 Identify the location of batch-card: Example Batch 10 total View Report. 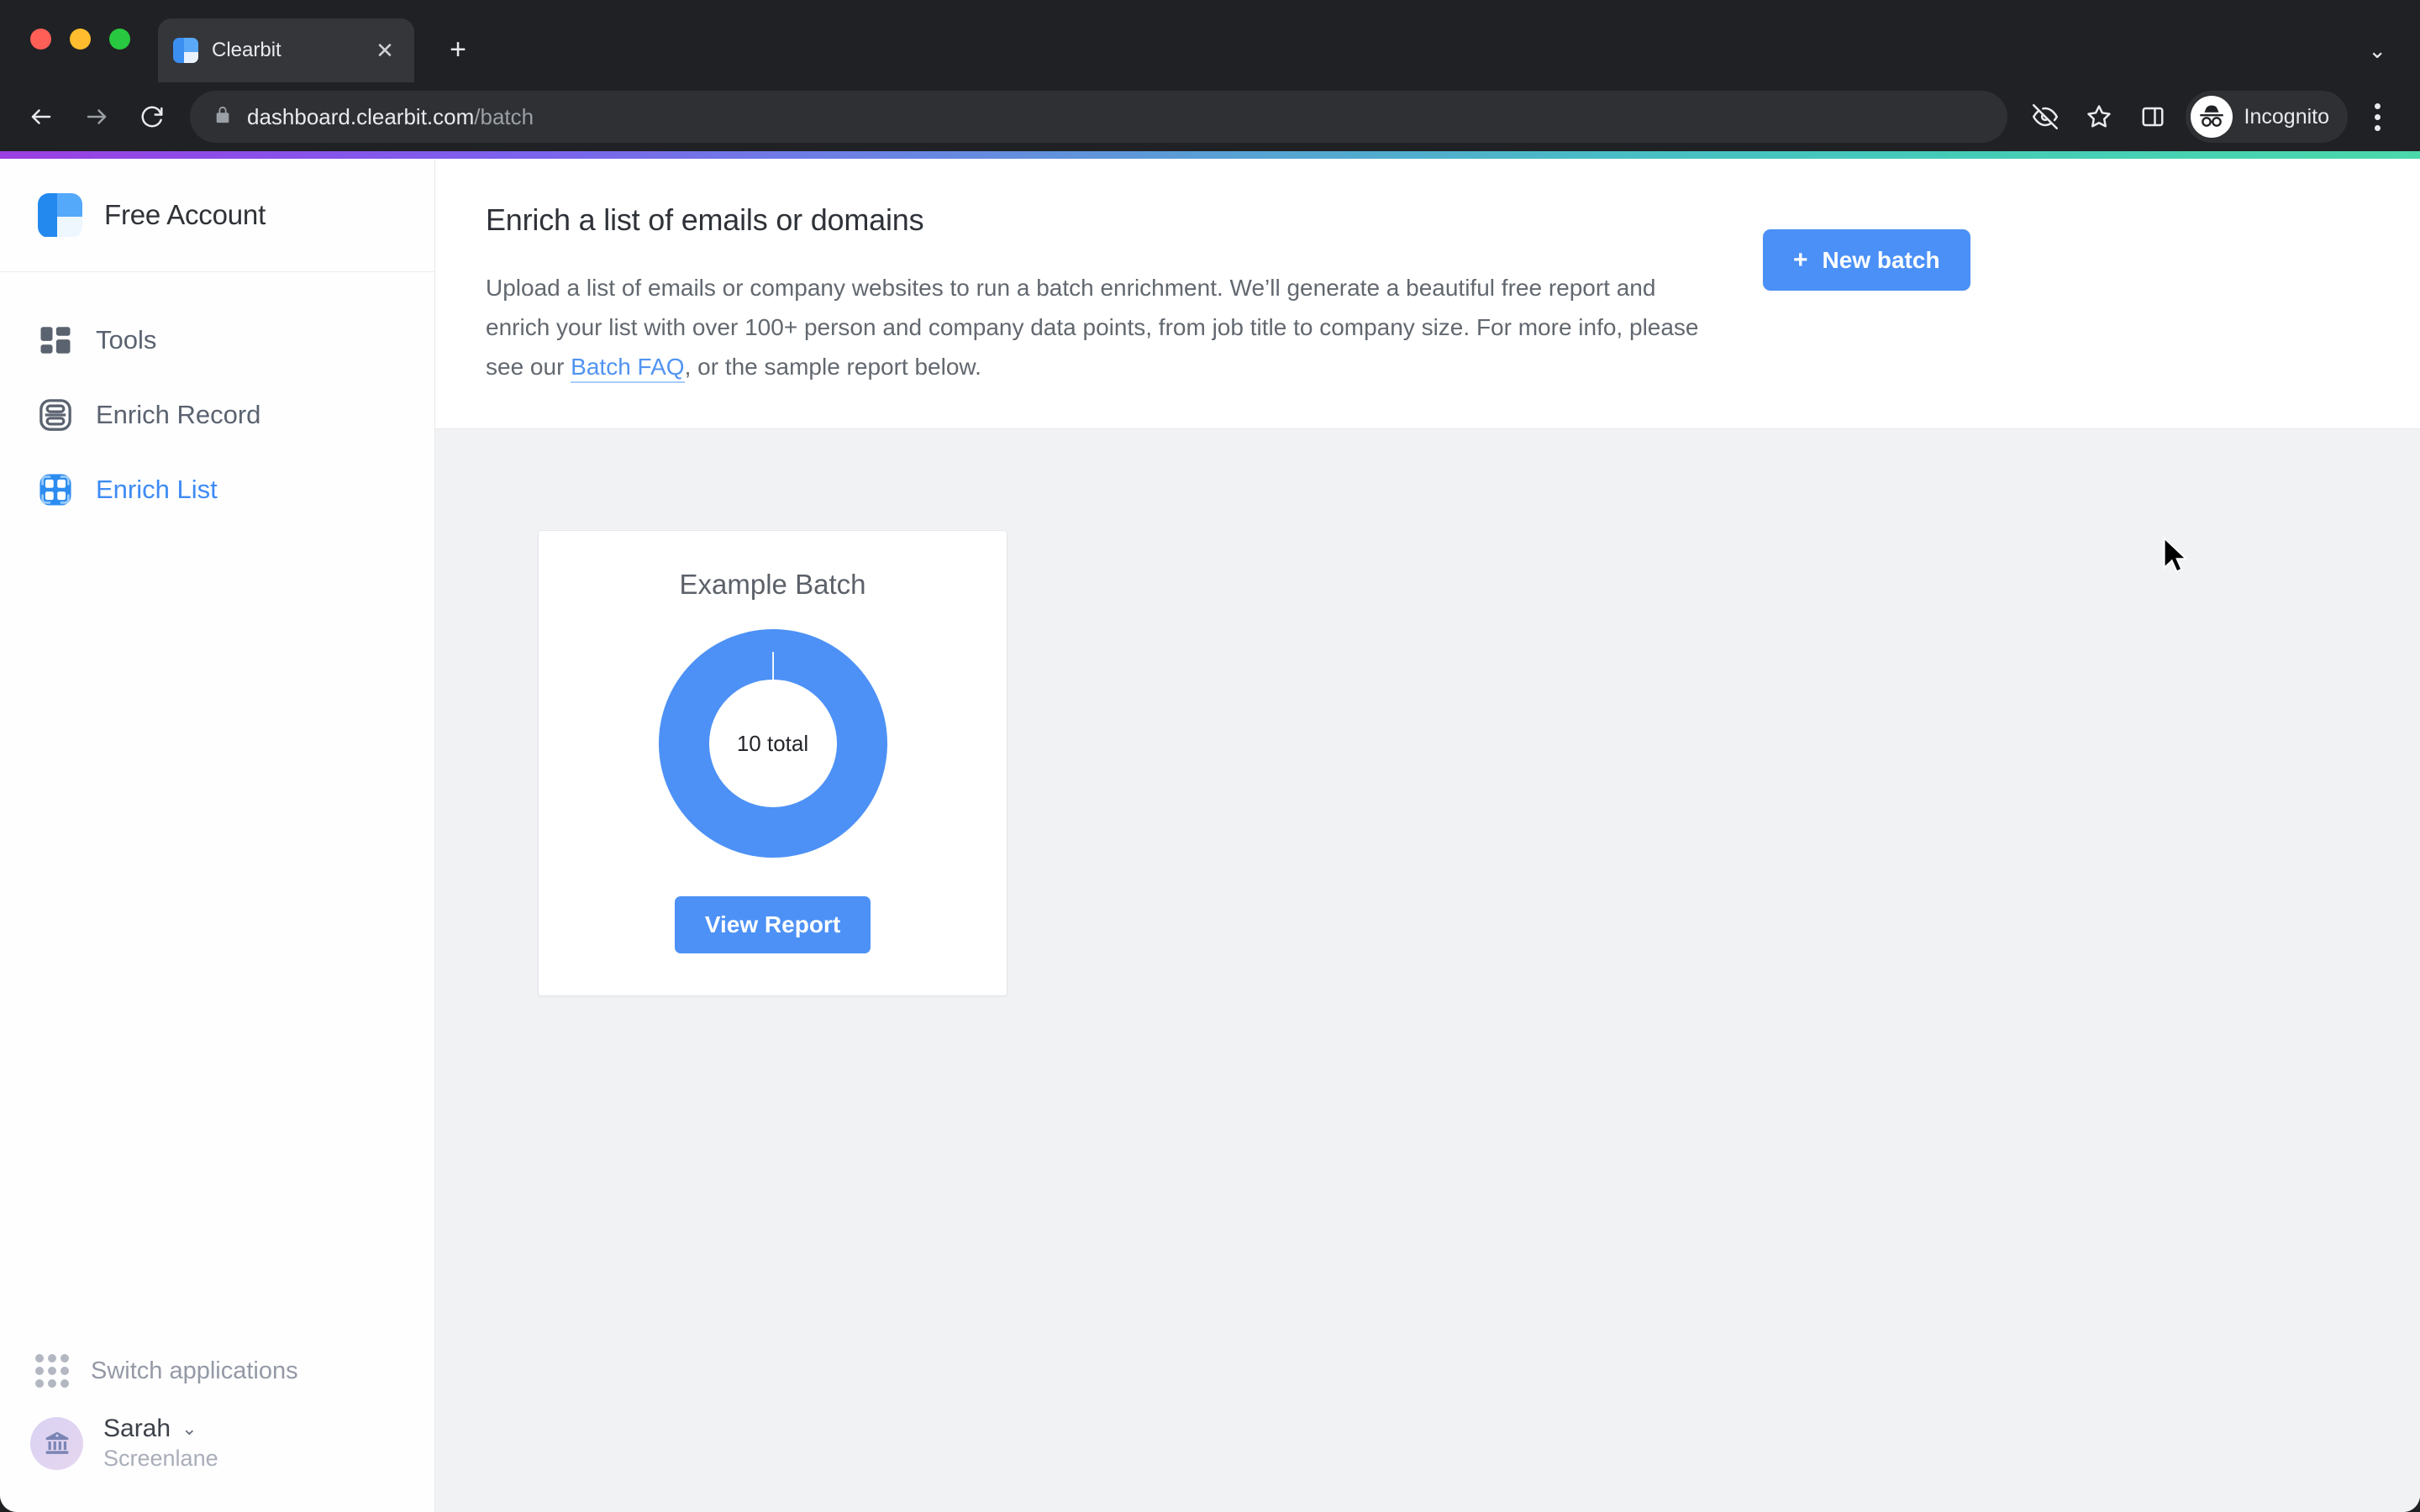
(772, 763).